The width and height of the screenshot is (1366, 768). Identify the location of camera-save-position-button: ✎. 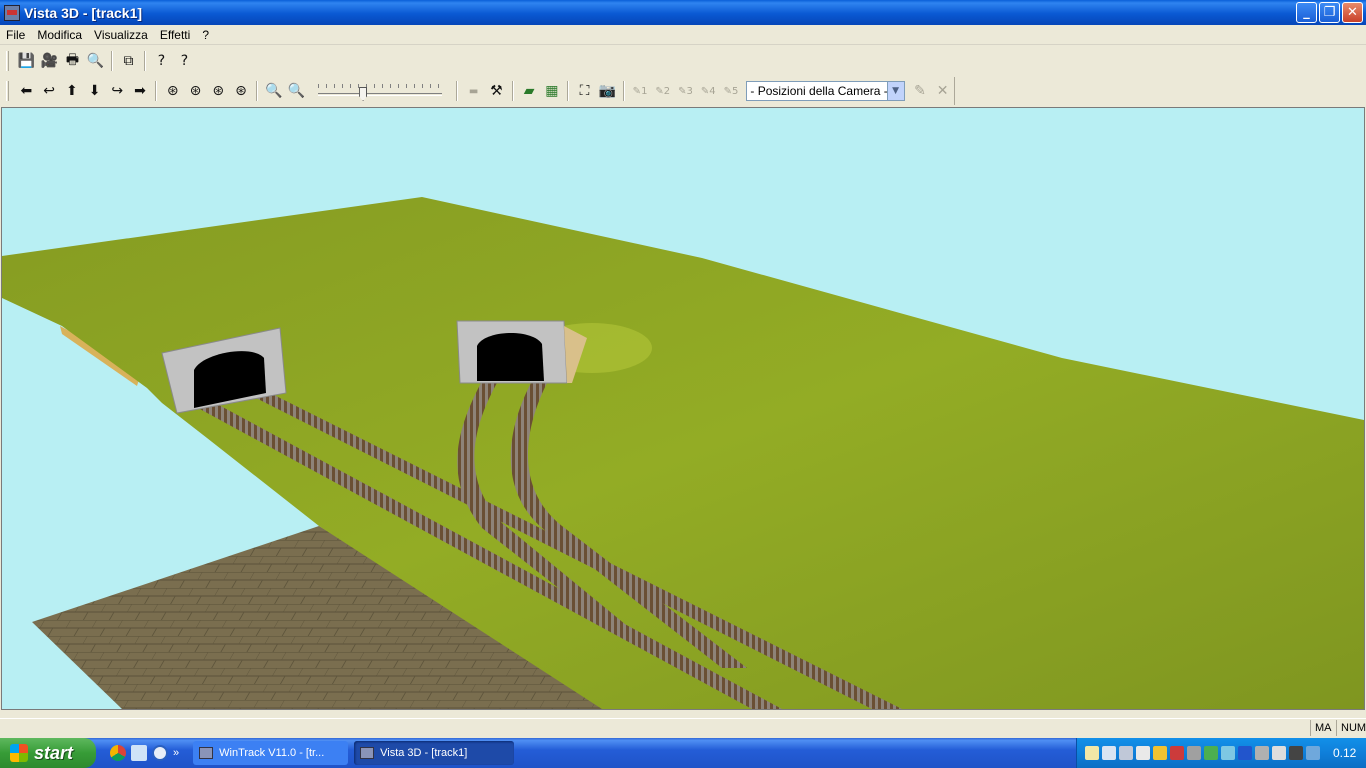
(920, 91).